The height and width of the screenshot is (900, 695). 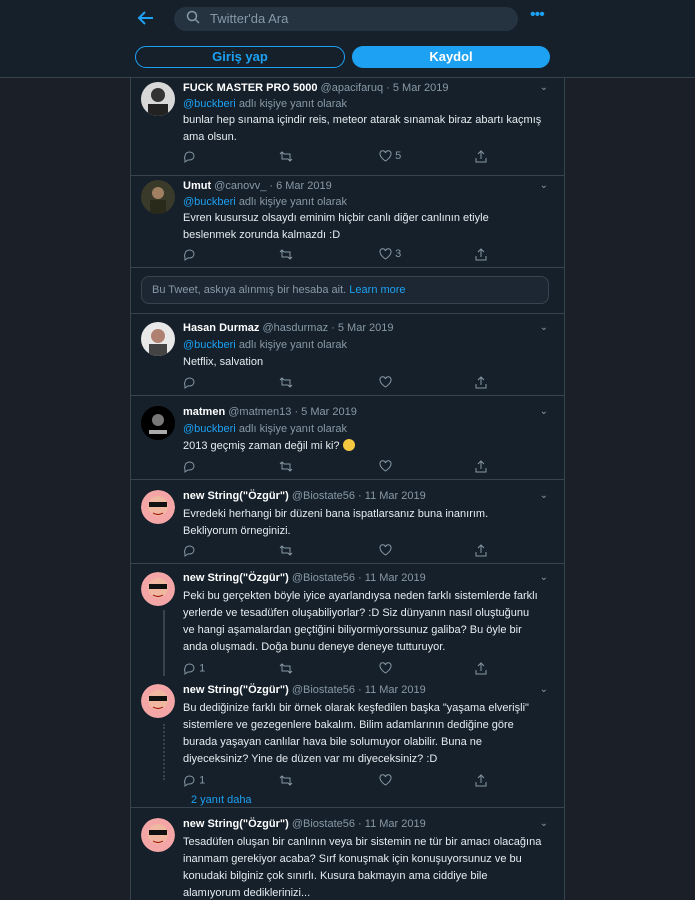 What do you see at coordinates (537, 15) in the screenshot?
I see `more-options-icon: •••` at bounding box center [537, 15].